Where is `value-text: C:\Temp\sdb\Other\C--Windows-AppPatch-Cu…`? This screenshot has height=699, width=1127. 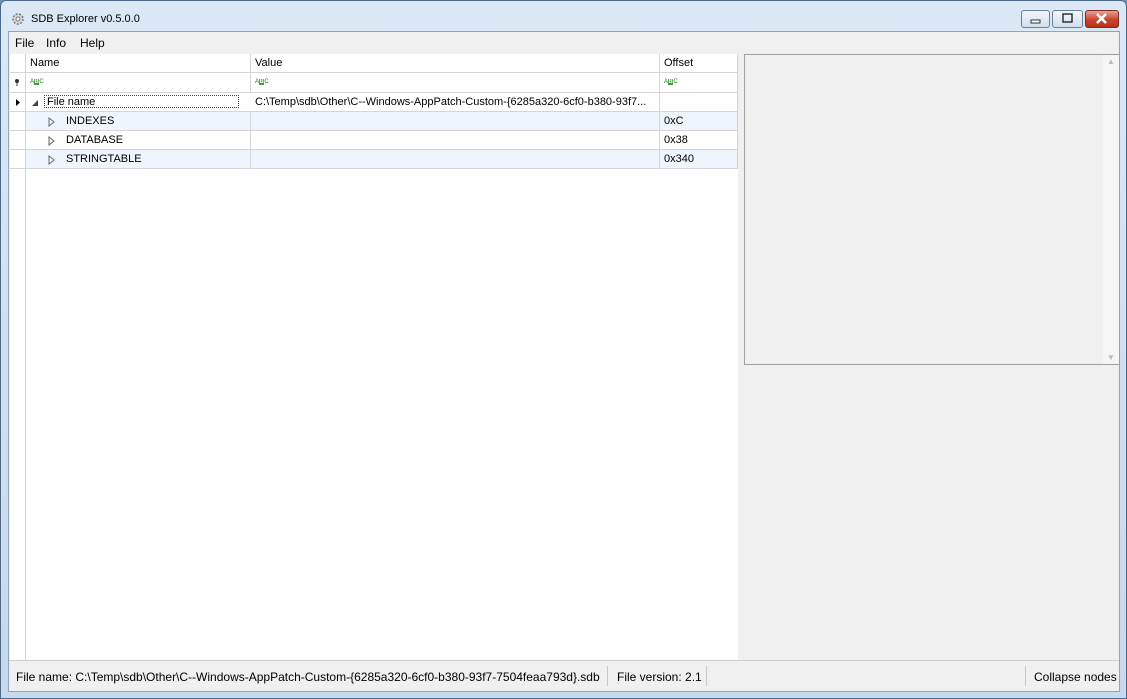 value-text: C:\Temp\sdb\Other\C--Windows-AppPatch-Cu… is located at coordinates (451, 102).